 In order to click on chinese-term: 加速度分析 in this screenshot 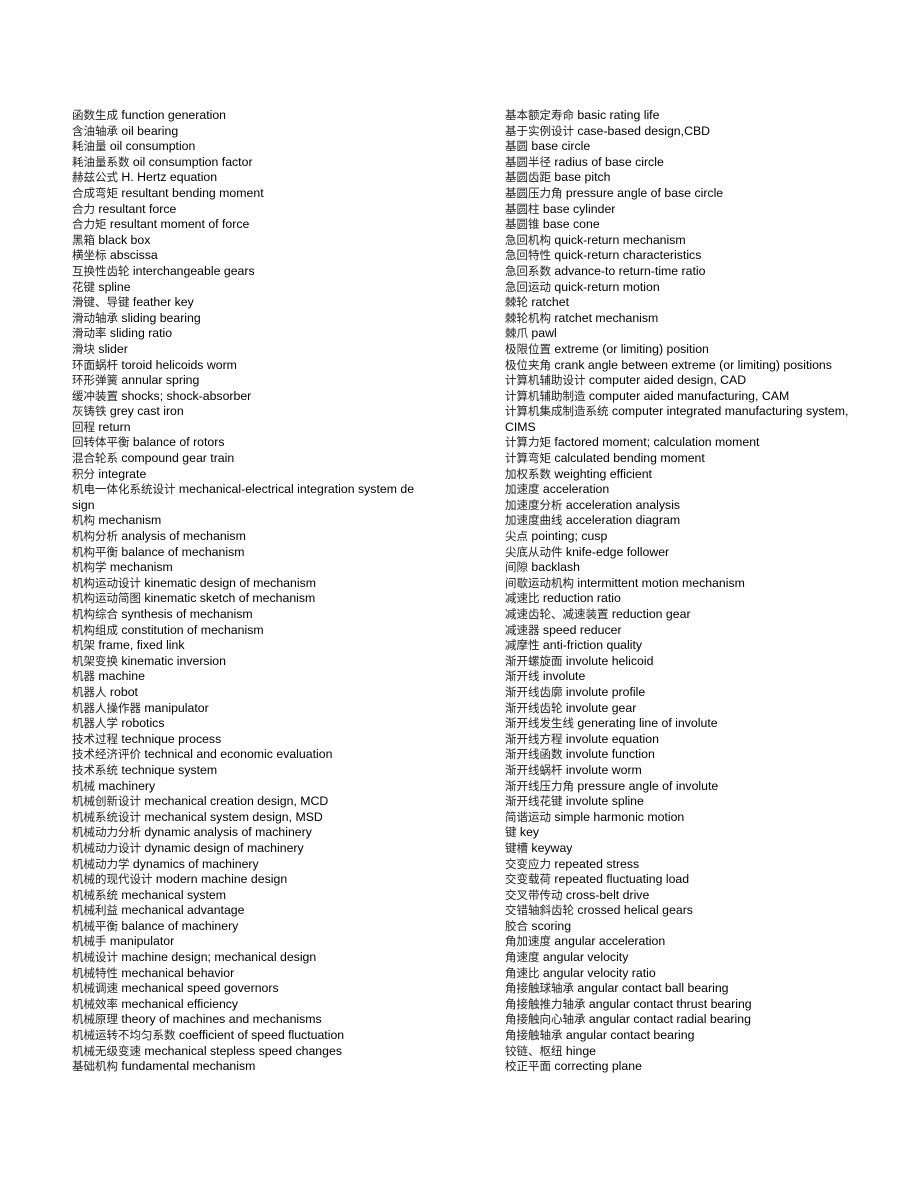, I will do `click(534, 504)`.